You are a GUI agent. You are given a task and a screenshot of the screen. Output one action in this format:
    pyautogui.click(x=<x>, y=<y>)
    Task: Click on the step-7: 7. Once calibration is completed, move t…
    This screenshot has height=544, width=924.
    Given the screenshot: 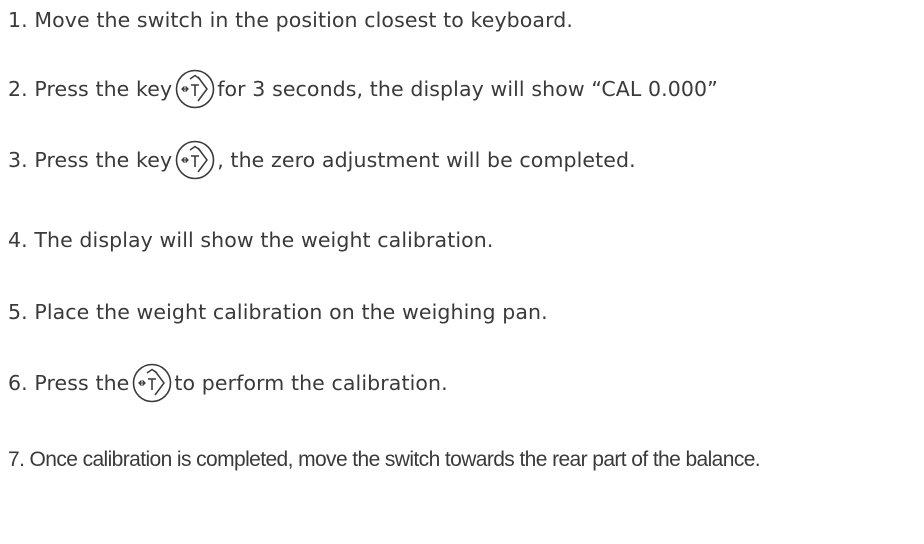 What is the action you would take?
    pyautogui.click(x=384, y=460)
    